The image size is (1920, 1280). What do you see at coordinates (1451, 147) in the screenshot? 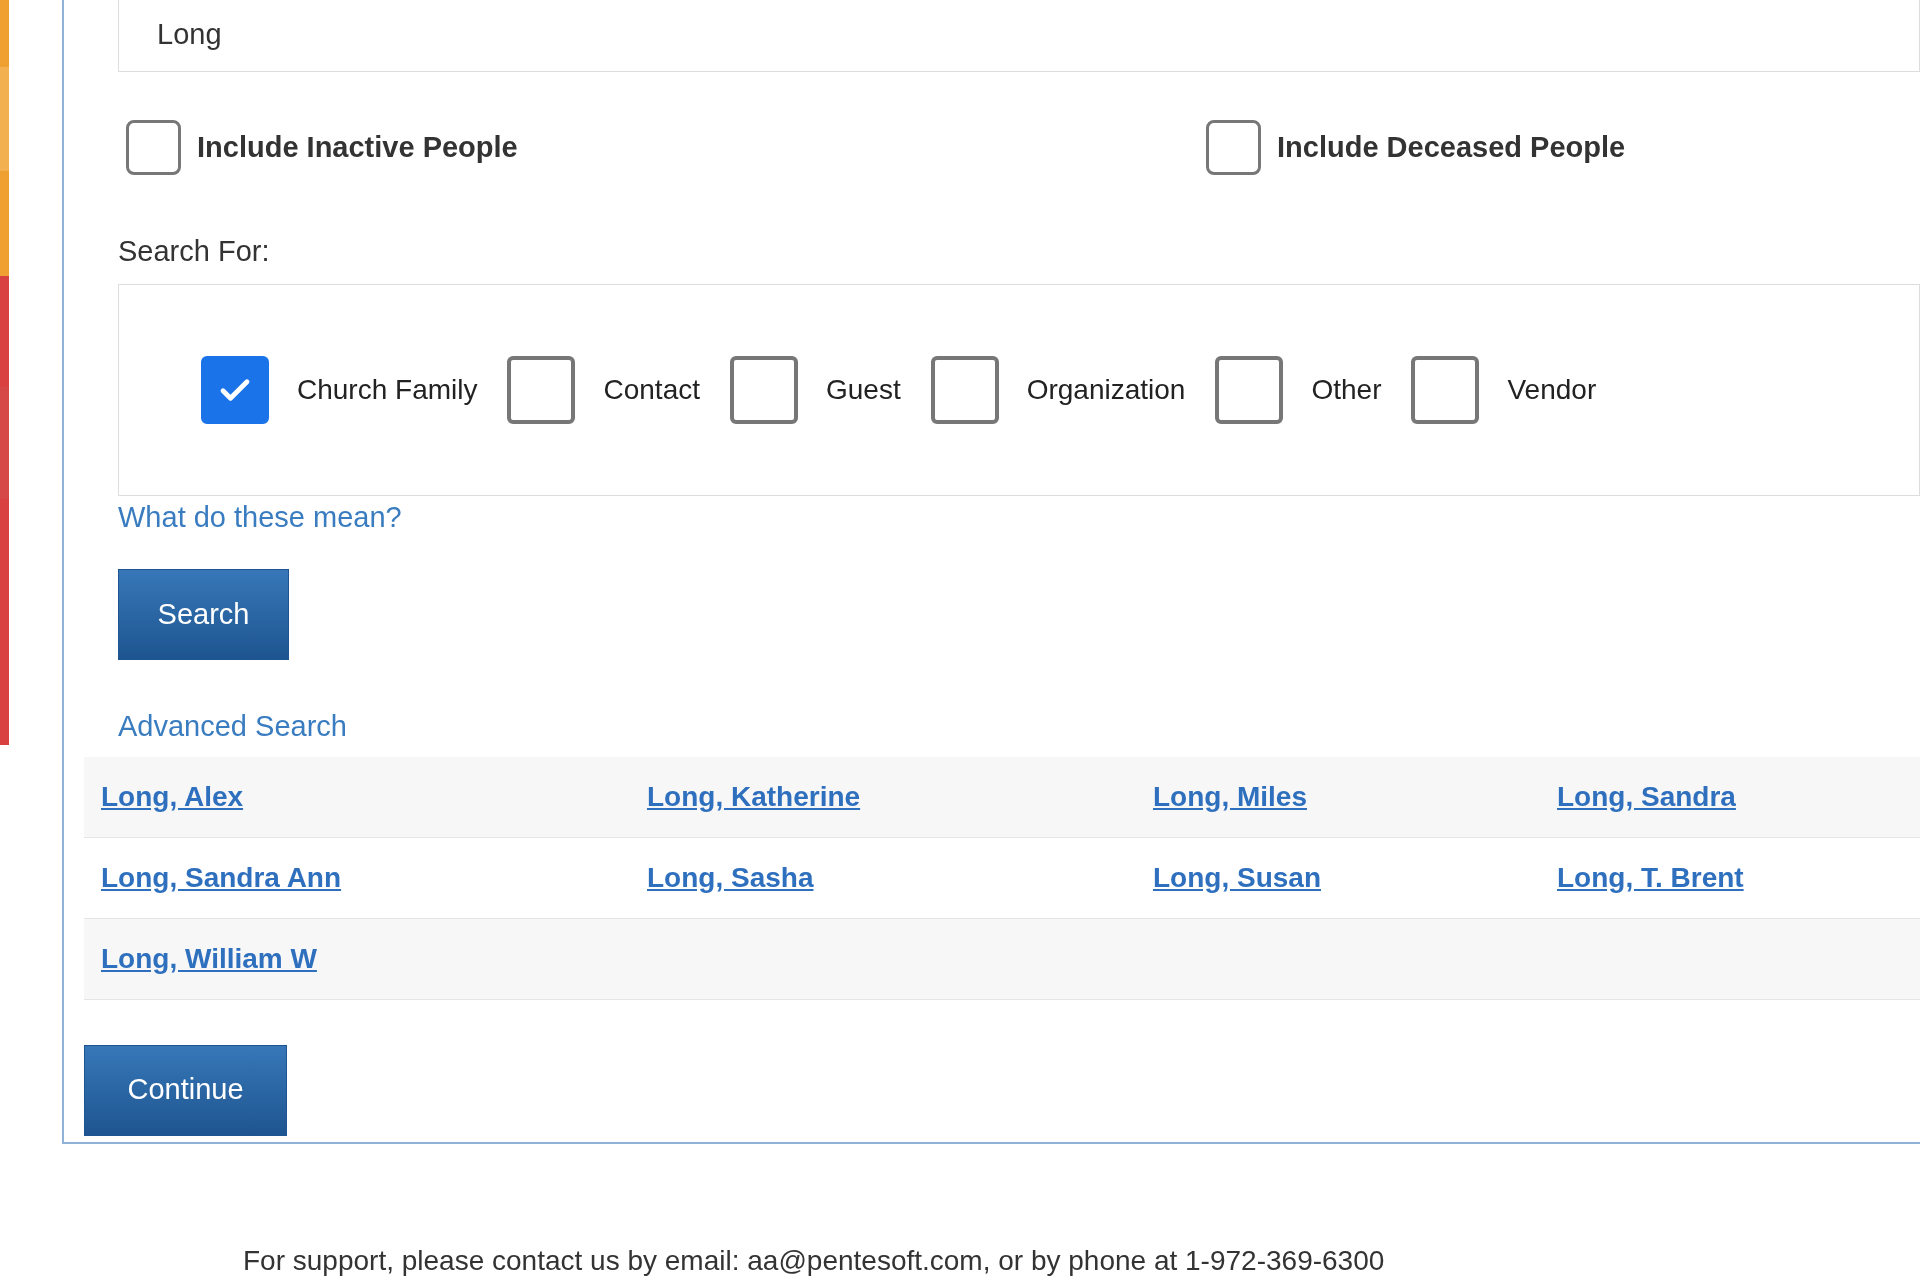
I see `checkbox-label: Include Deceased People` at bounding box center [1451, 147].